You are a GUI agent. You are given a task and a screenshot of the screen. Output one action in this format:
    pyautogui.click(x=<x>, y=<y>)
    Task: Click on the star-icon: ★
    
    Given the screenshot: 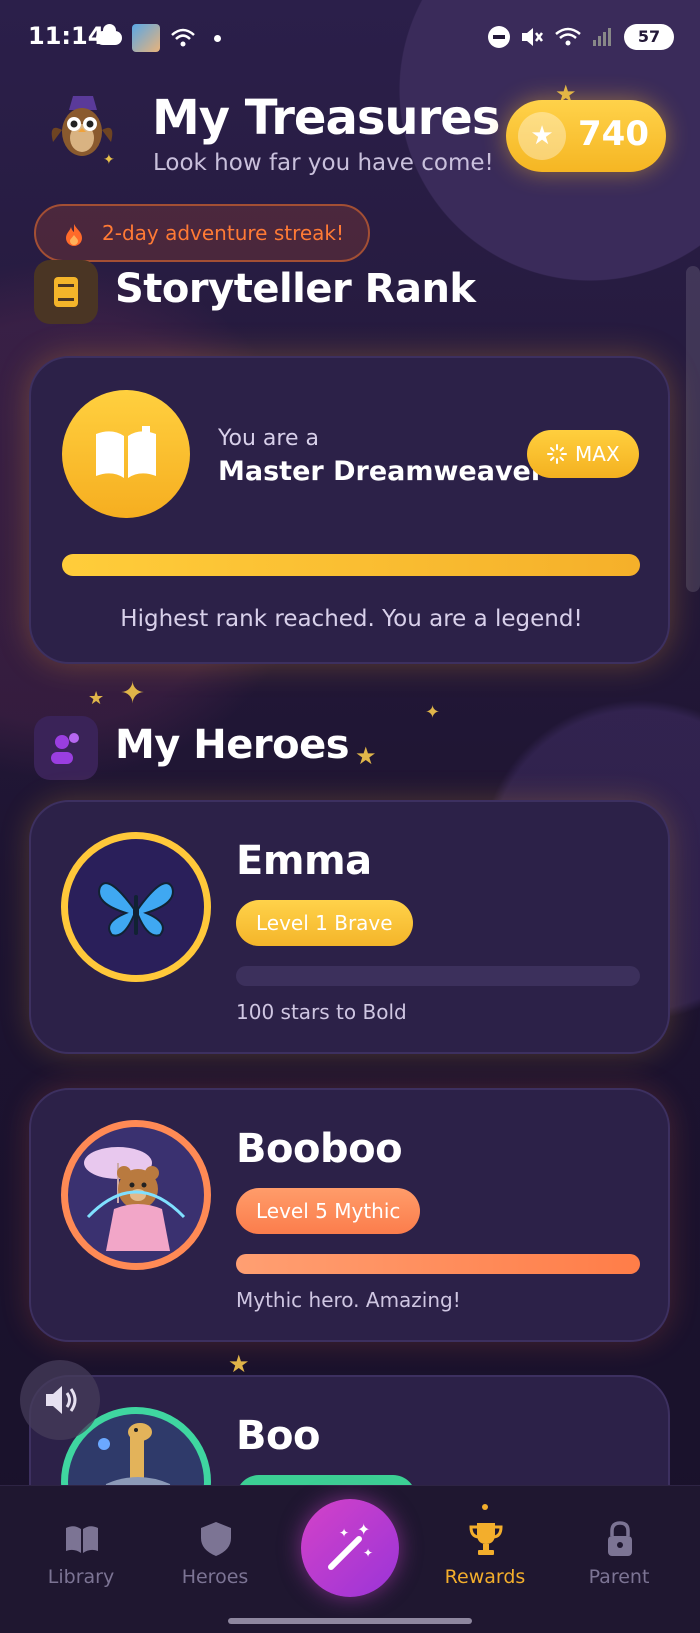 What is the action you would take?
    pyautogui.click(x=542, y=136)
    